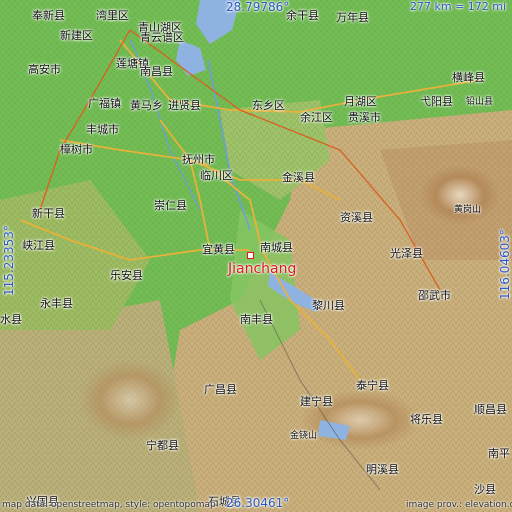 The image size is (512, 512). I want to click on place-label: 南丰县, so click(256, 319).